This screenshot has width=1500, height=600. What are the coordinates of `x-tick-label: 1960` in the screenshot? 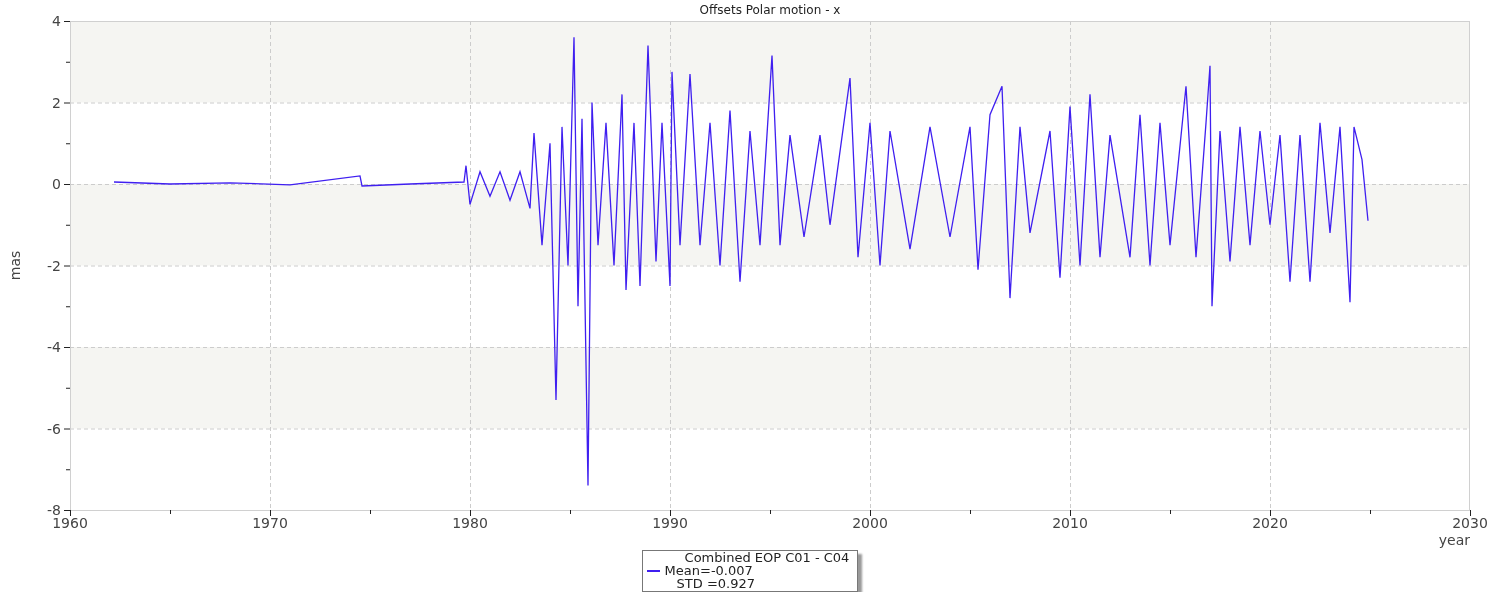 It's located at (70, 523).